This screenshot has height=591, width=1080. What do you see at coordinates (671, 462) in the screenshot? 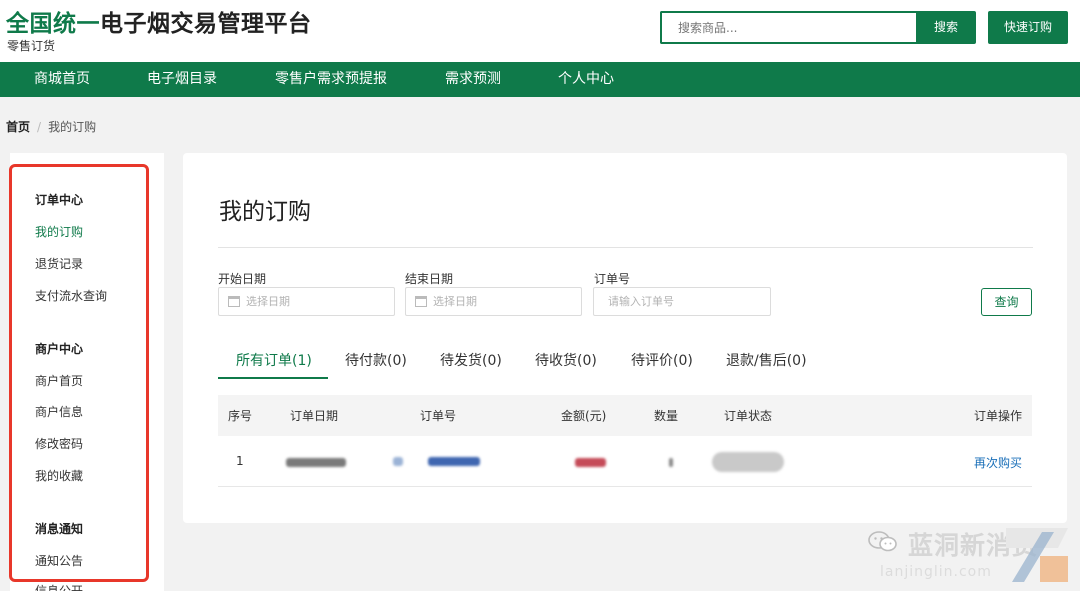
I see `redacted-quantity` at bounding box center [671, 462].